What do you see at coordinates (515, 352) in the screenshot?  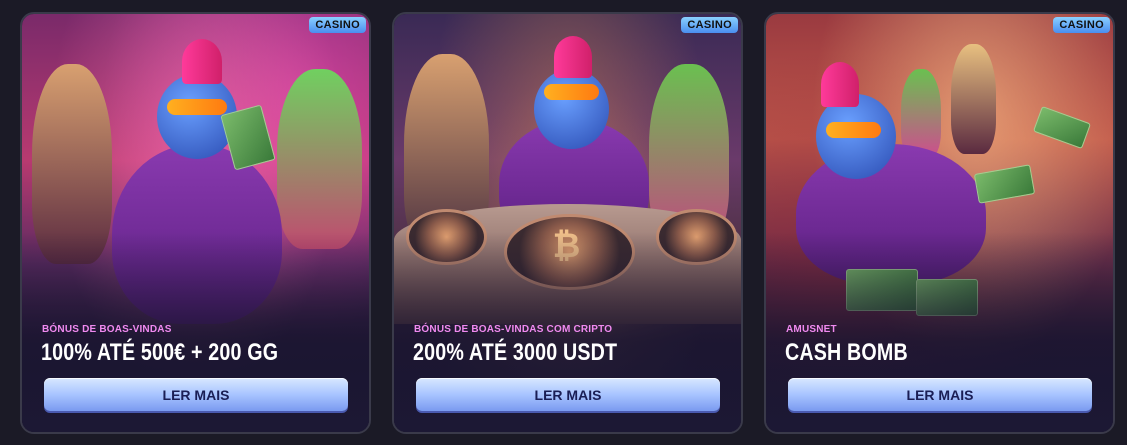 I see `promo-title: 200% ATÉ 3000 USDT` at bounding box center [515, 352].